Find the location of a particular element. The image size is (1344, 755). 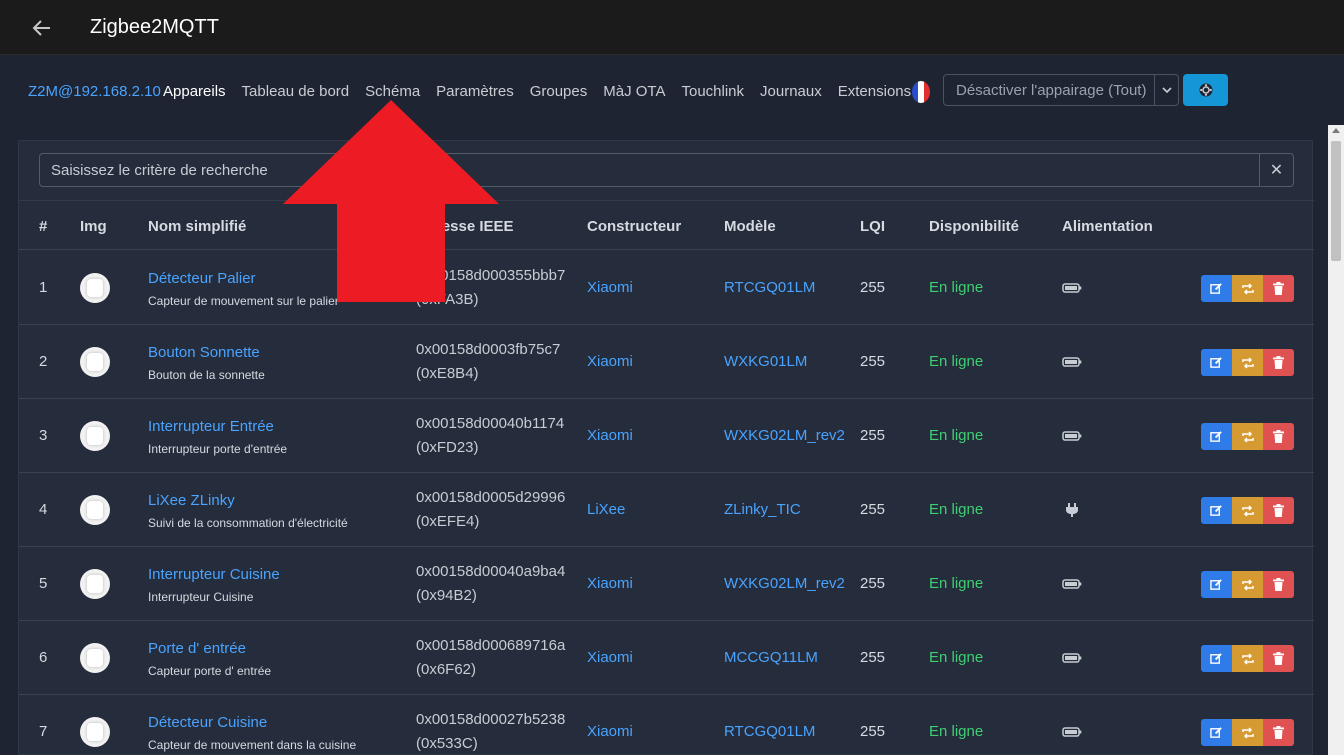

device-availability: En ligne is located at coordinates (956, 361).